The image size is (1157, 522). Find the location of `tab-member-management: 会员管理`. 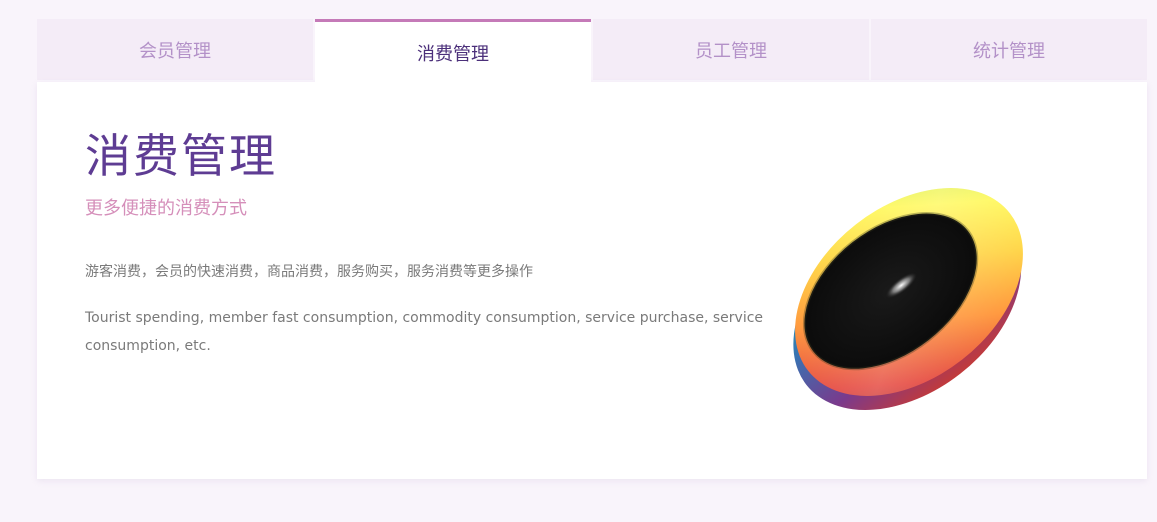

tab-member-management: 会员管理 is located at coordinates (175, 49).